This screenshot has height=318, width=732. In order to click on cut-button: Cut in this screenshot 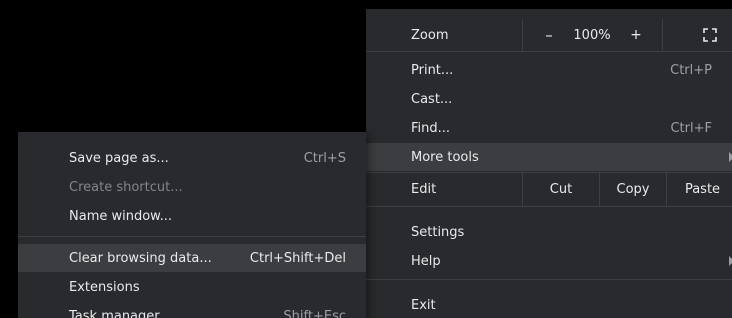, I will do `click(561, 189)`.